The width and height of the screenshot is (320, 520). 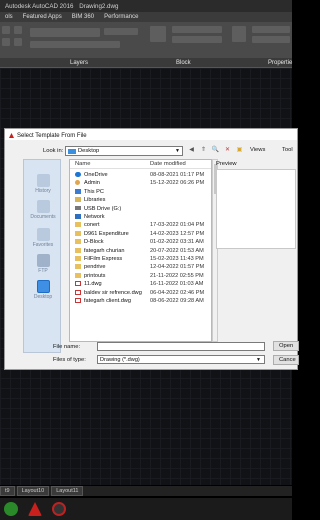 What do you see at coordinates (43, 245) in the screenshot?
I see `place-label: Favorites` at bounding box center [43, 245].